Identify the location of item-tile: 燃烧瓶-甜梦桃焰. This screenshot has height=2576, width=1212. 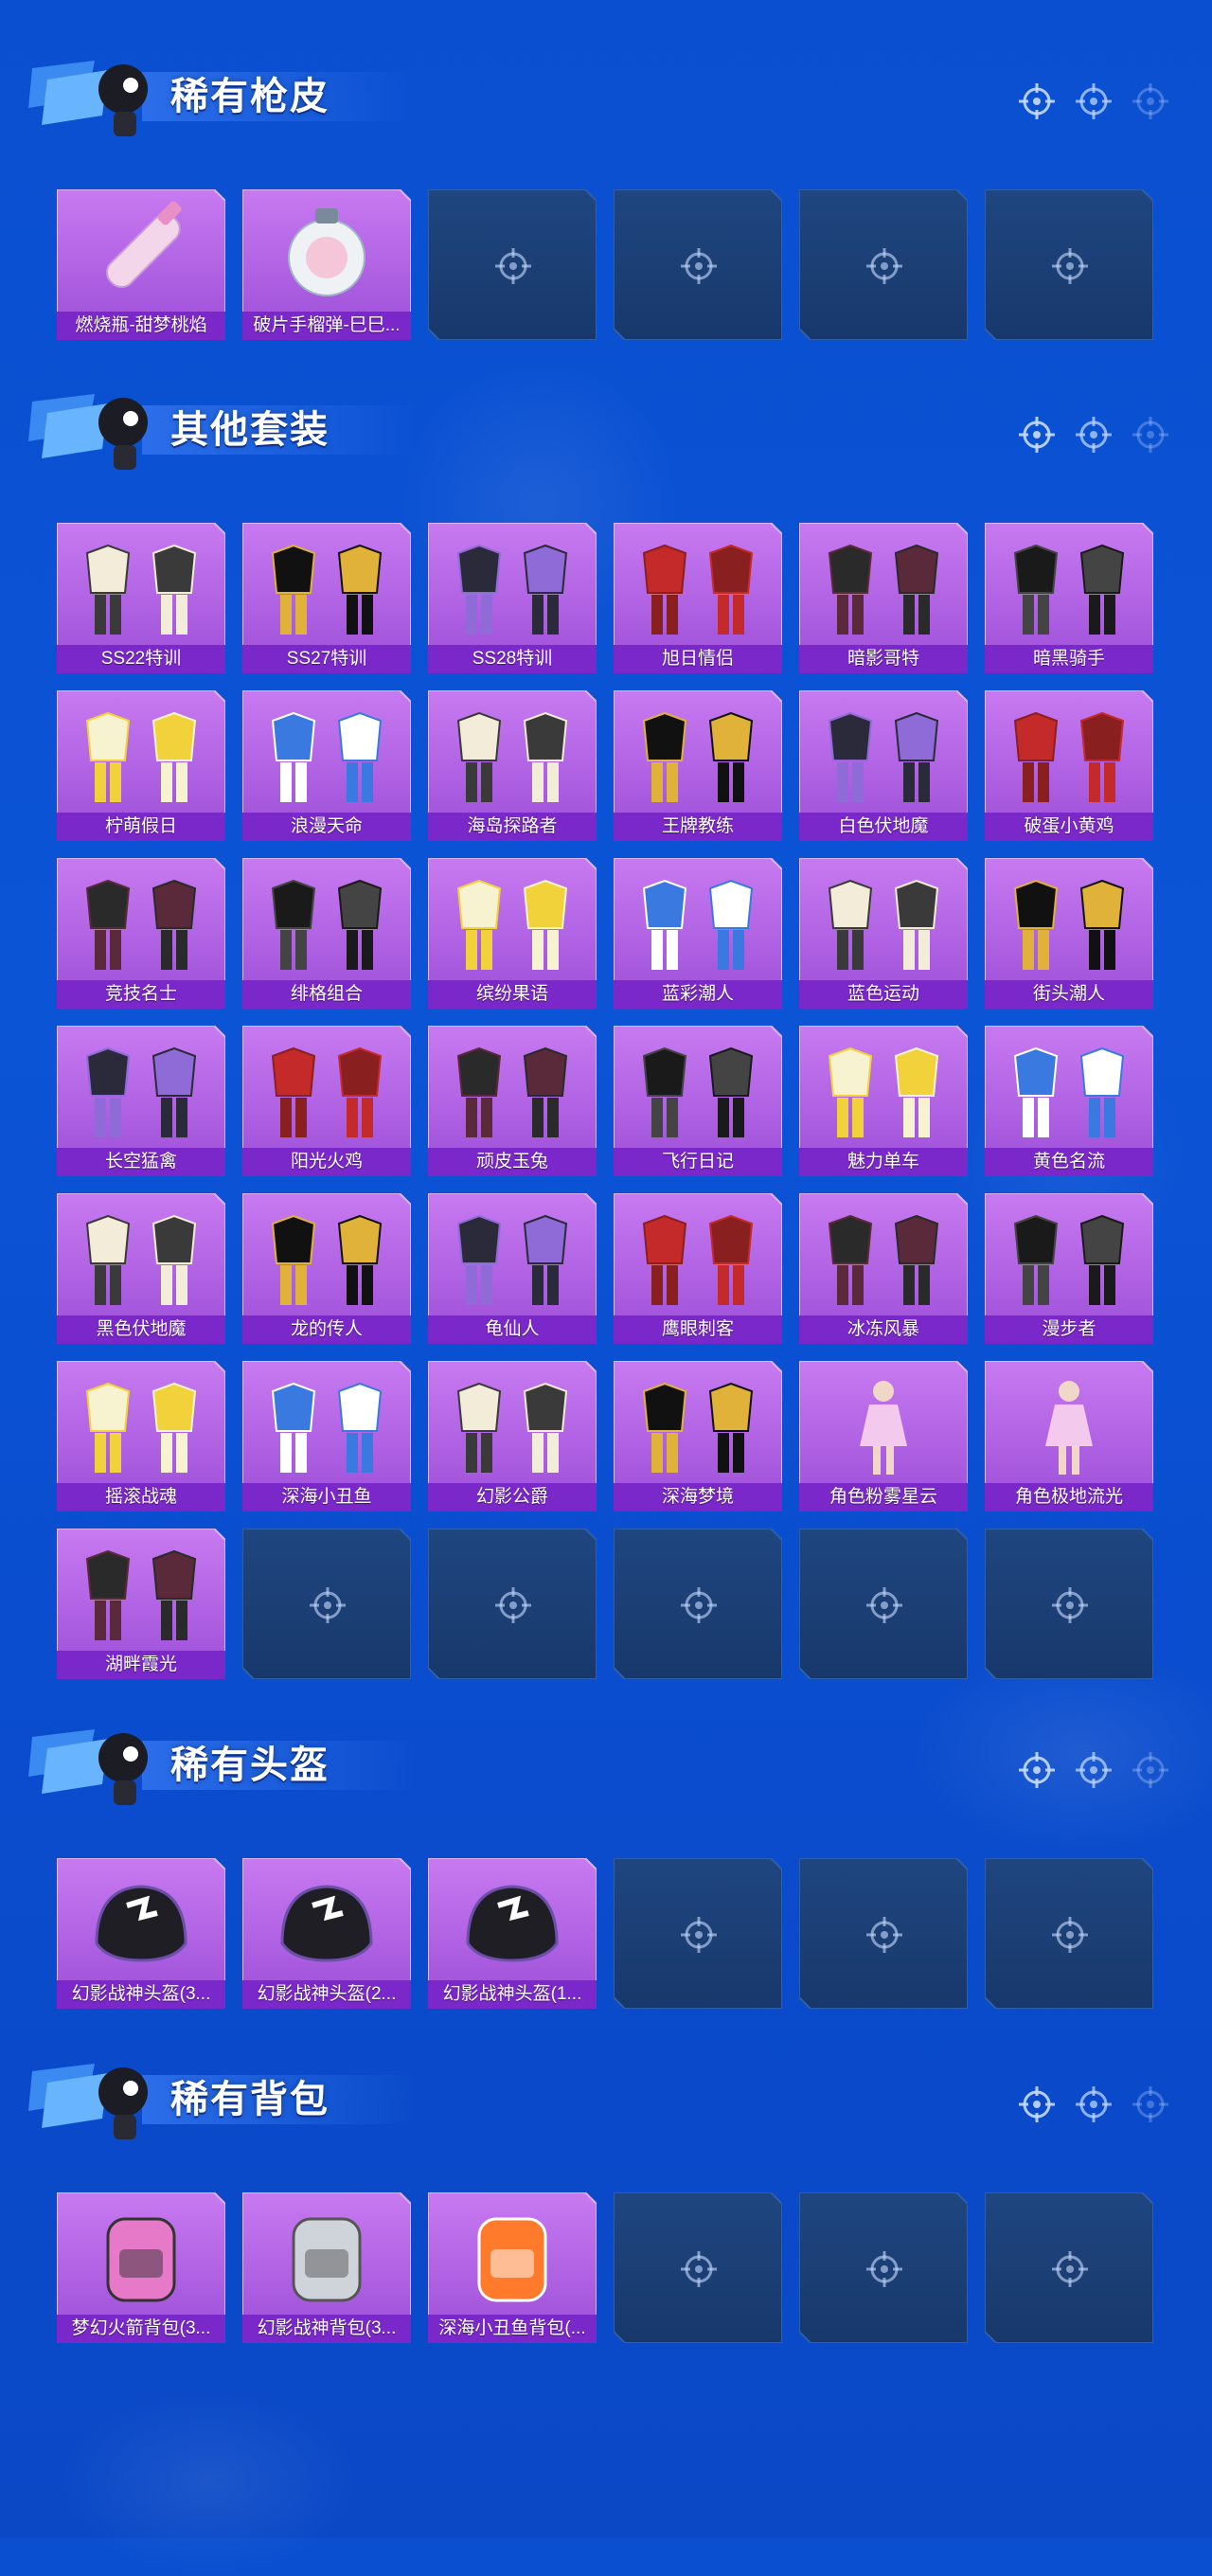
(141, 264).